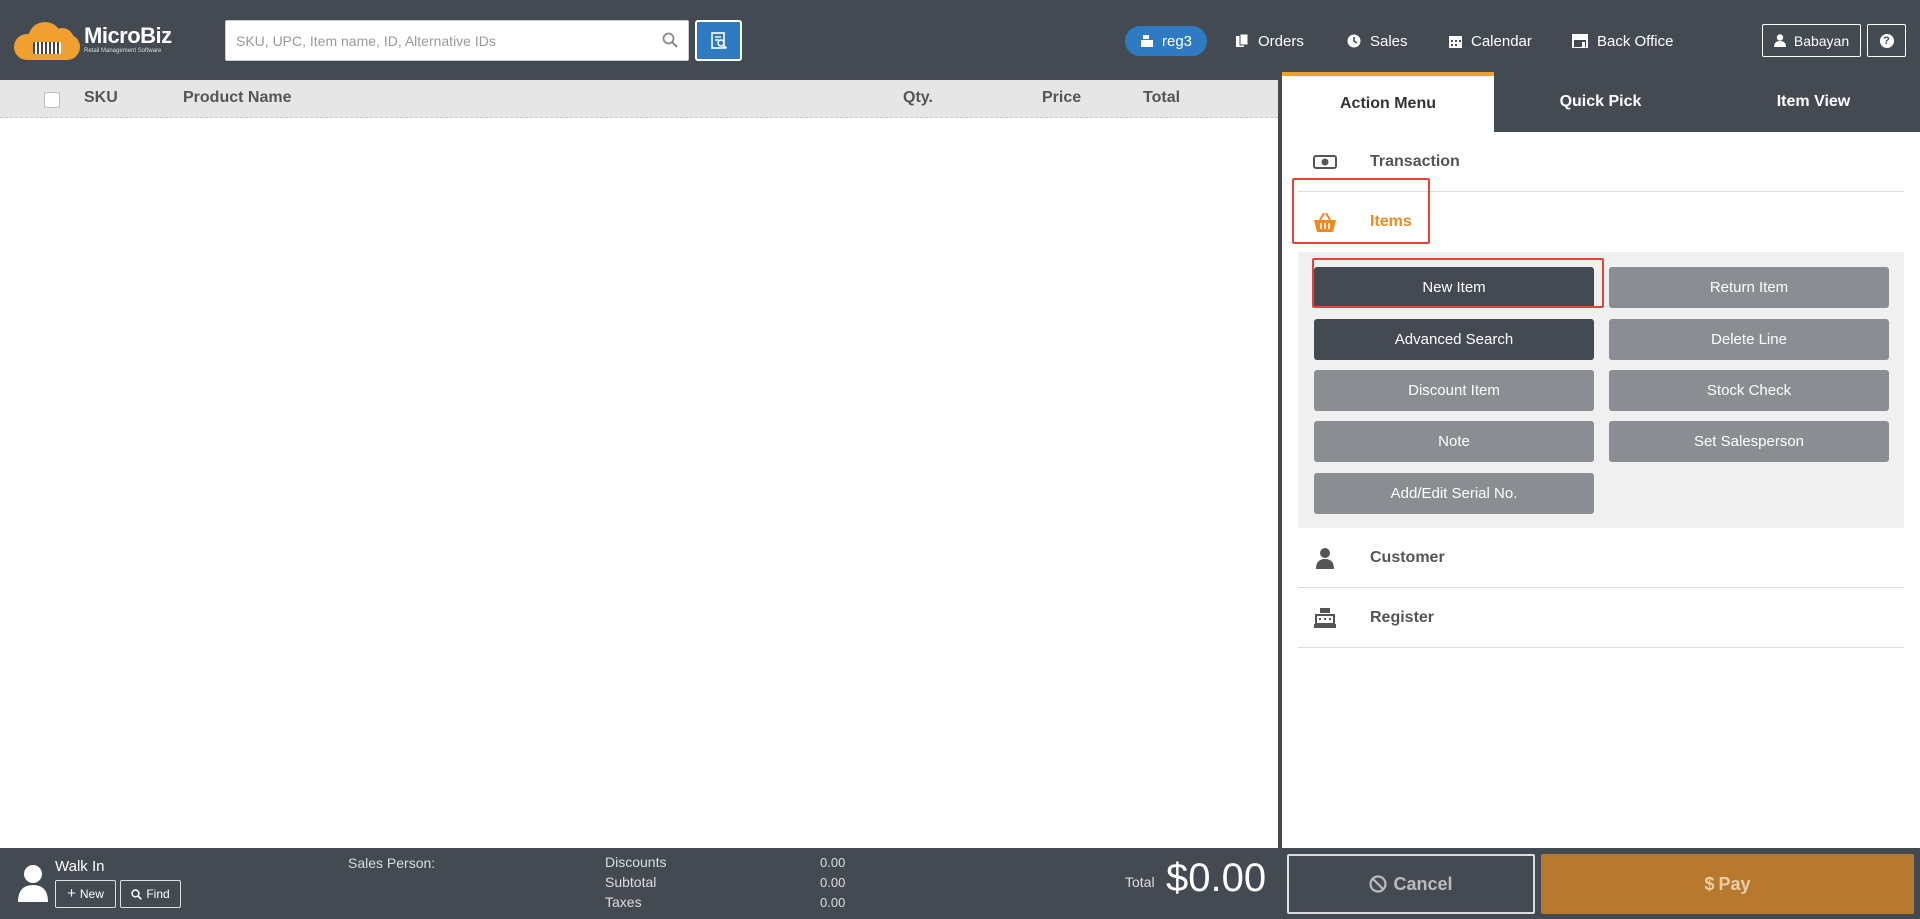  I want to click on nav-back-office: Back Office, so click(1622, 41).